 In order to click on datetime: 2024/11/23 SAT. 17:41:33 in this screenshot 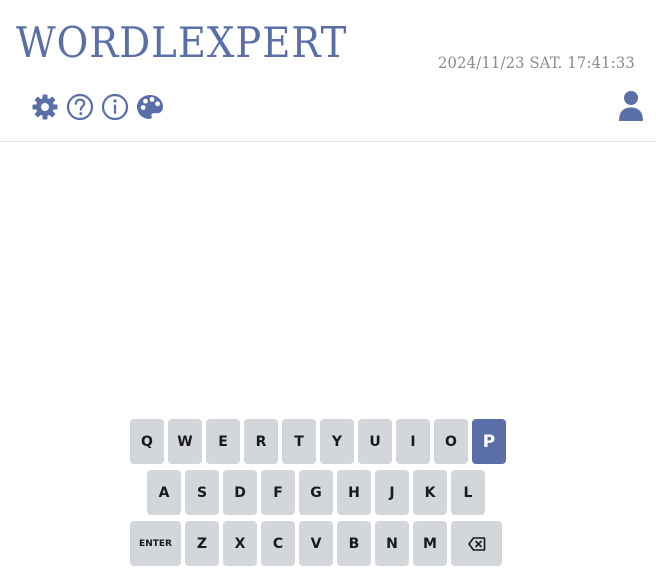, I will do `click(536, 62)`.